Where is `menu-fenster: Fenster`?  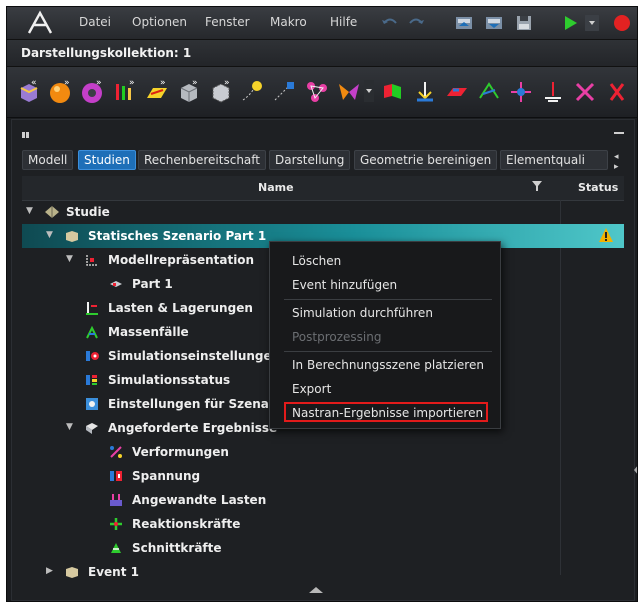 menu-fenster: Fenster is located at coordinates (227, 22).